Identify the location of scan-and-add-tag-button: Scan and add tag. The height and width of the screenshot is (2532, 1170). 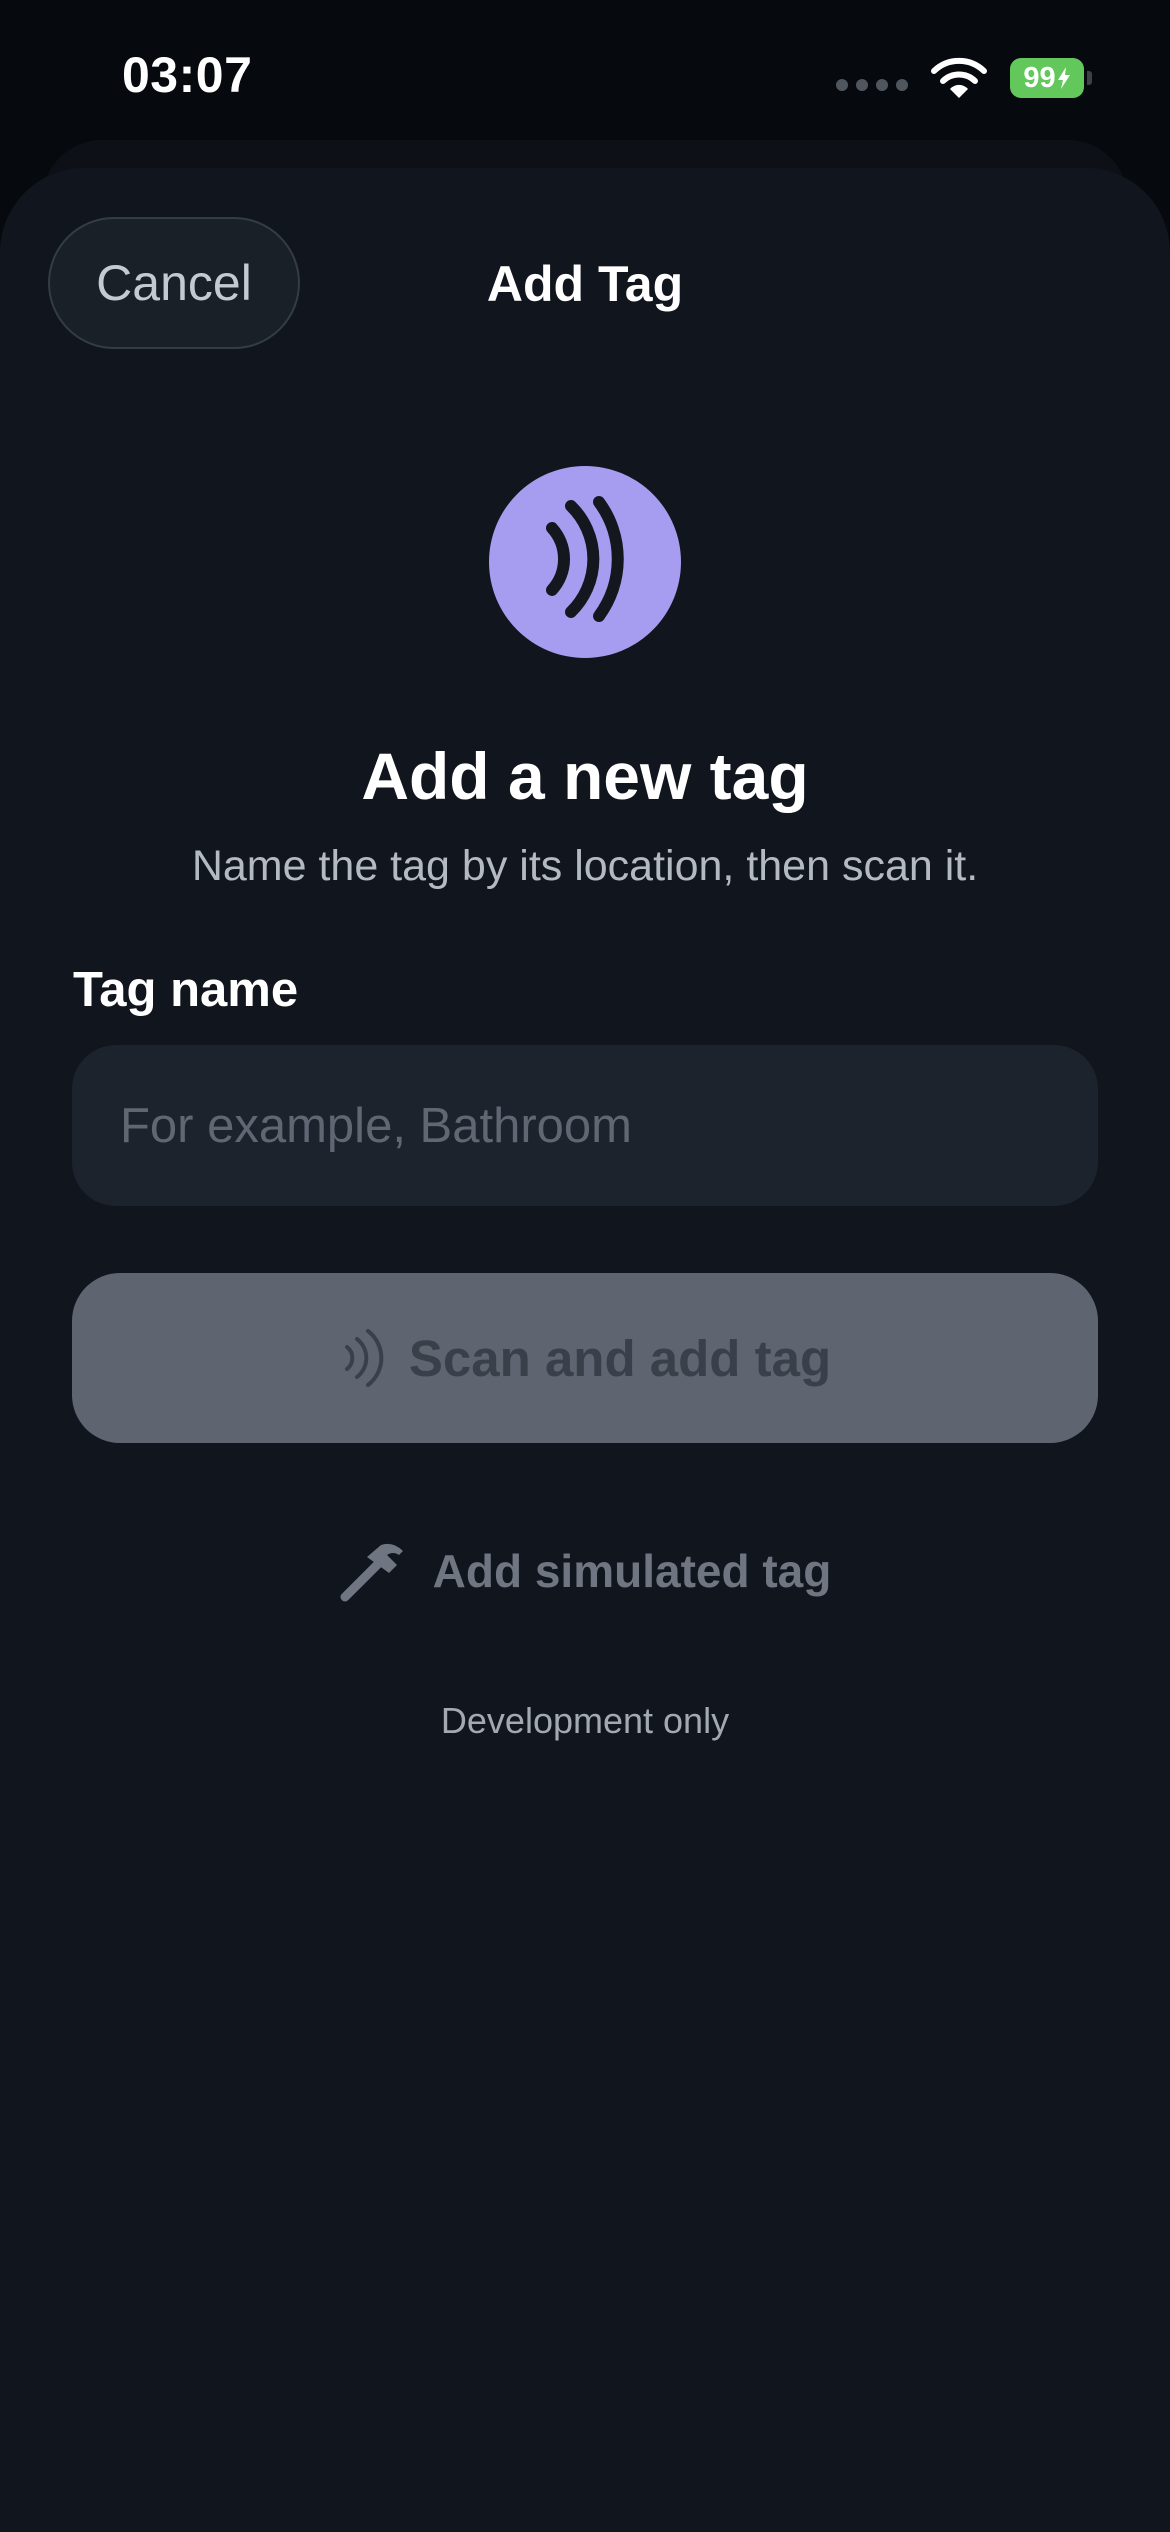
(585, 1358).